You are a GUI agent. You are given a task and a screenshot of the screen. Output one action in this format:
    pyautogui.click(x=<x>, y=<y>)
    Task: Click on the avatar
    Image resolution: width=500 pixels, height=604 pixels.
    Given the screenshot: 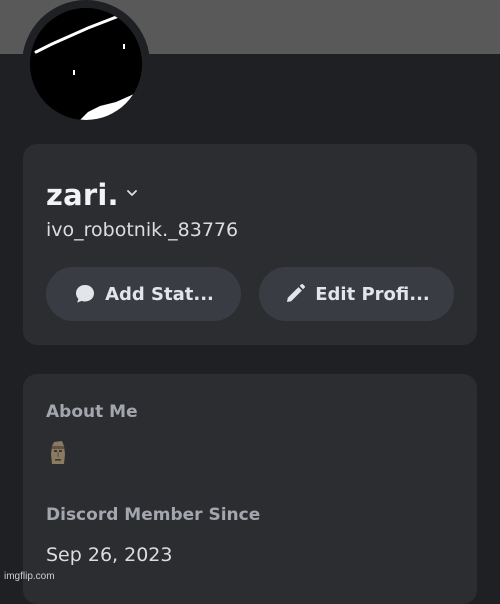 What is the action you would take?
    pyautogui.click(x=86, y=64)
    